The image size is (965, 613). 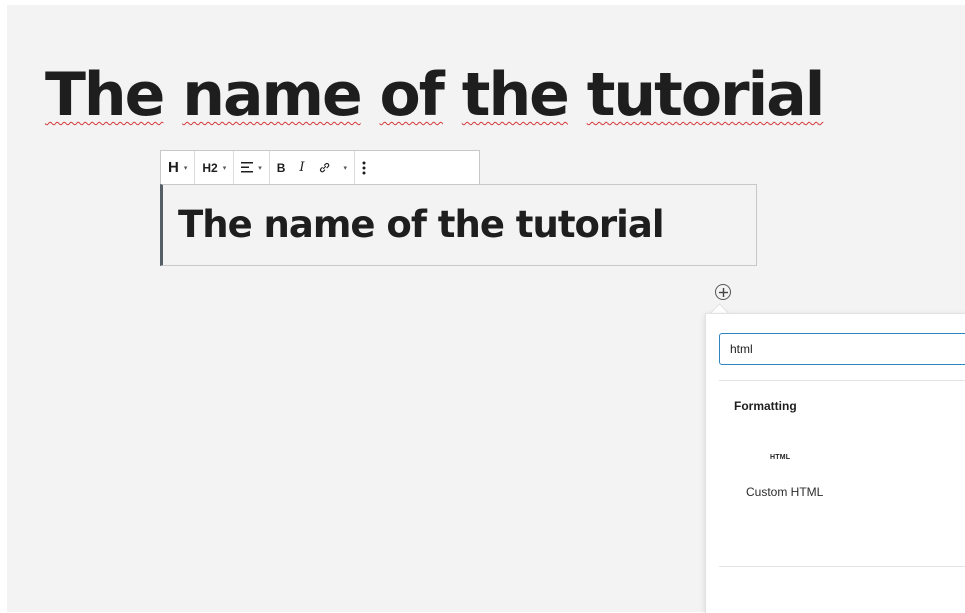 I want to click on title-word: name, so click(x=272, y=95).